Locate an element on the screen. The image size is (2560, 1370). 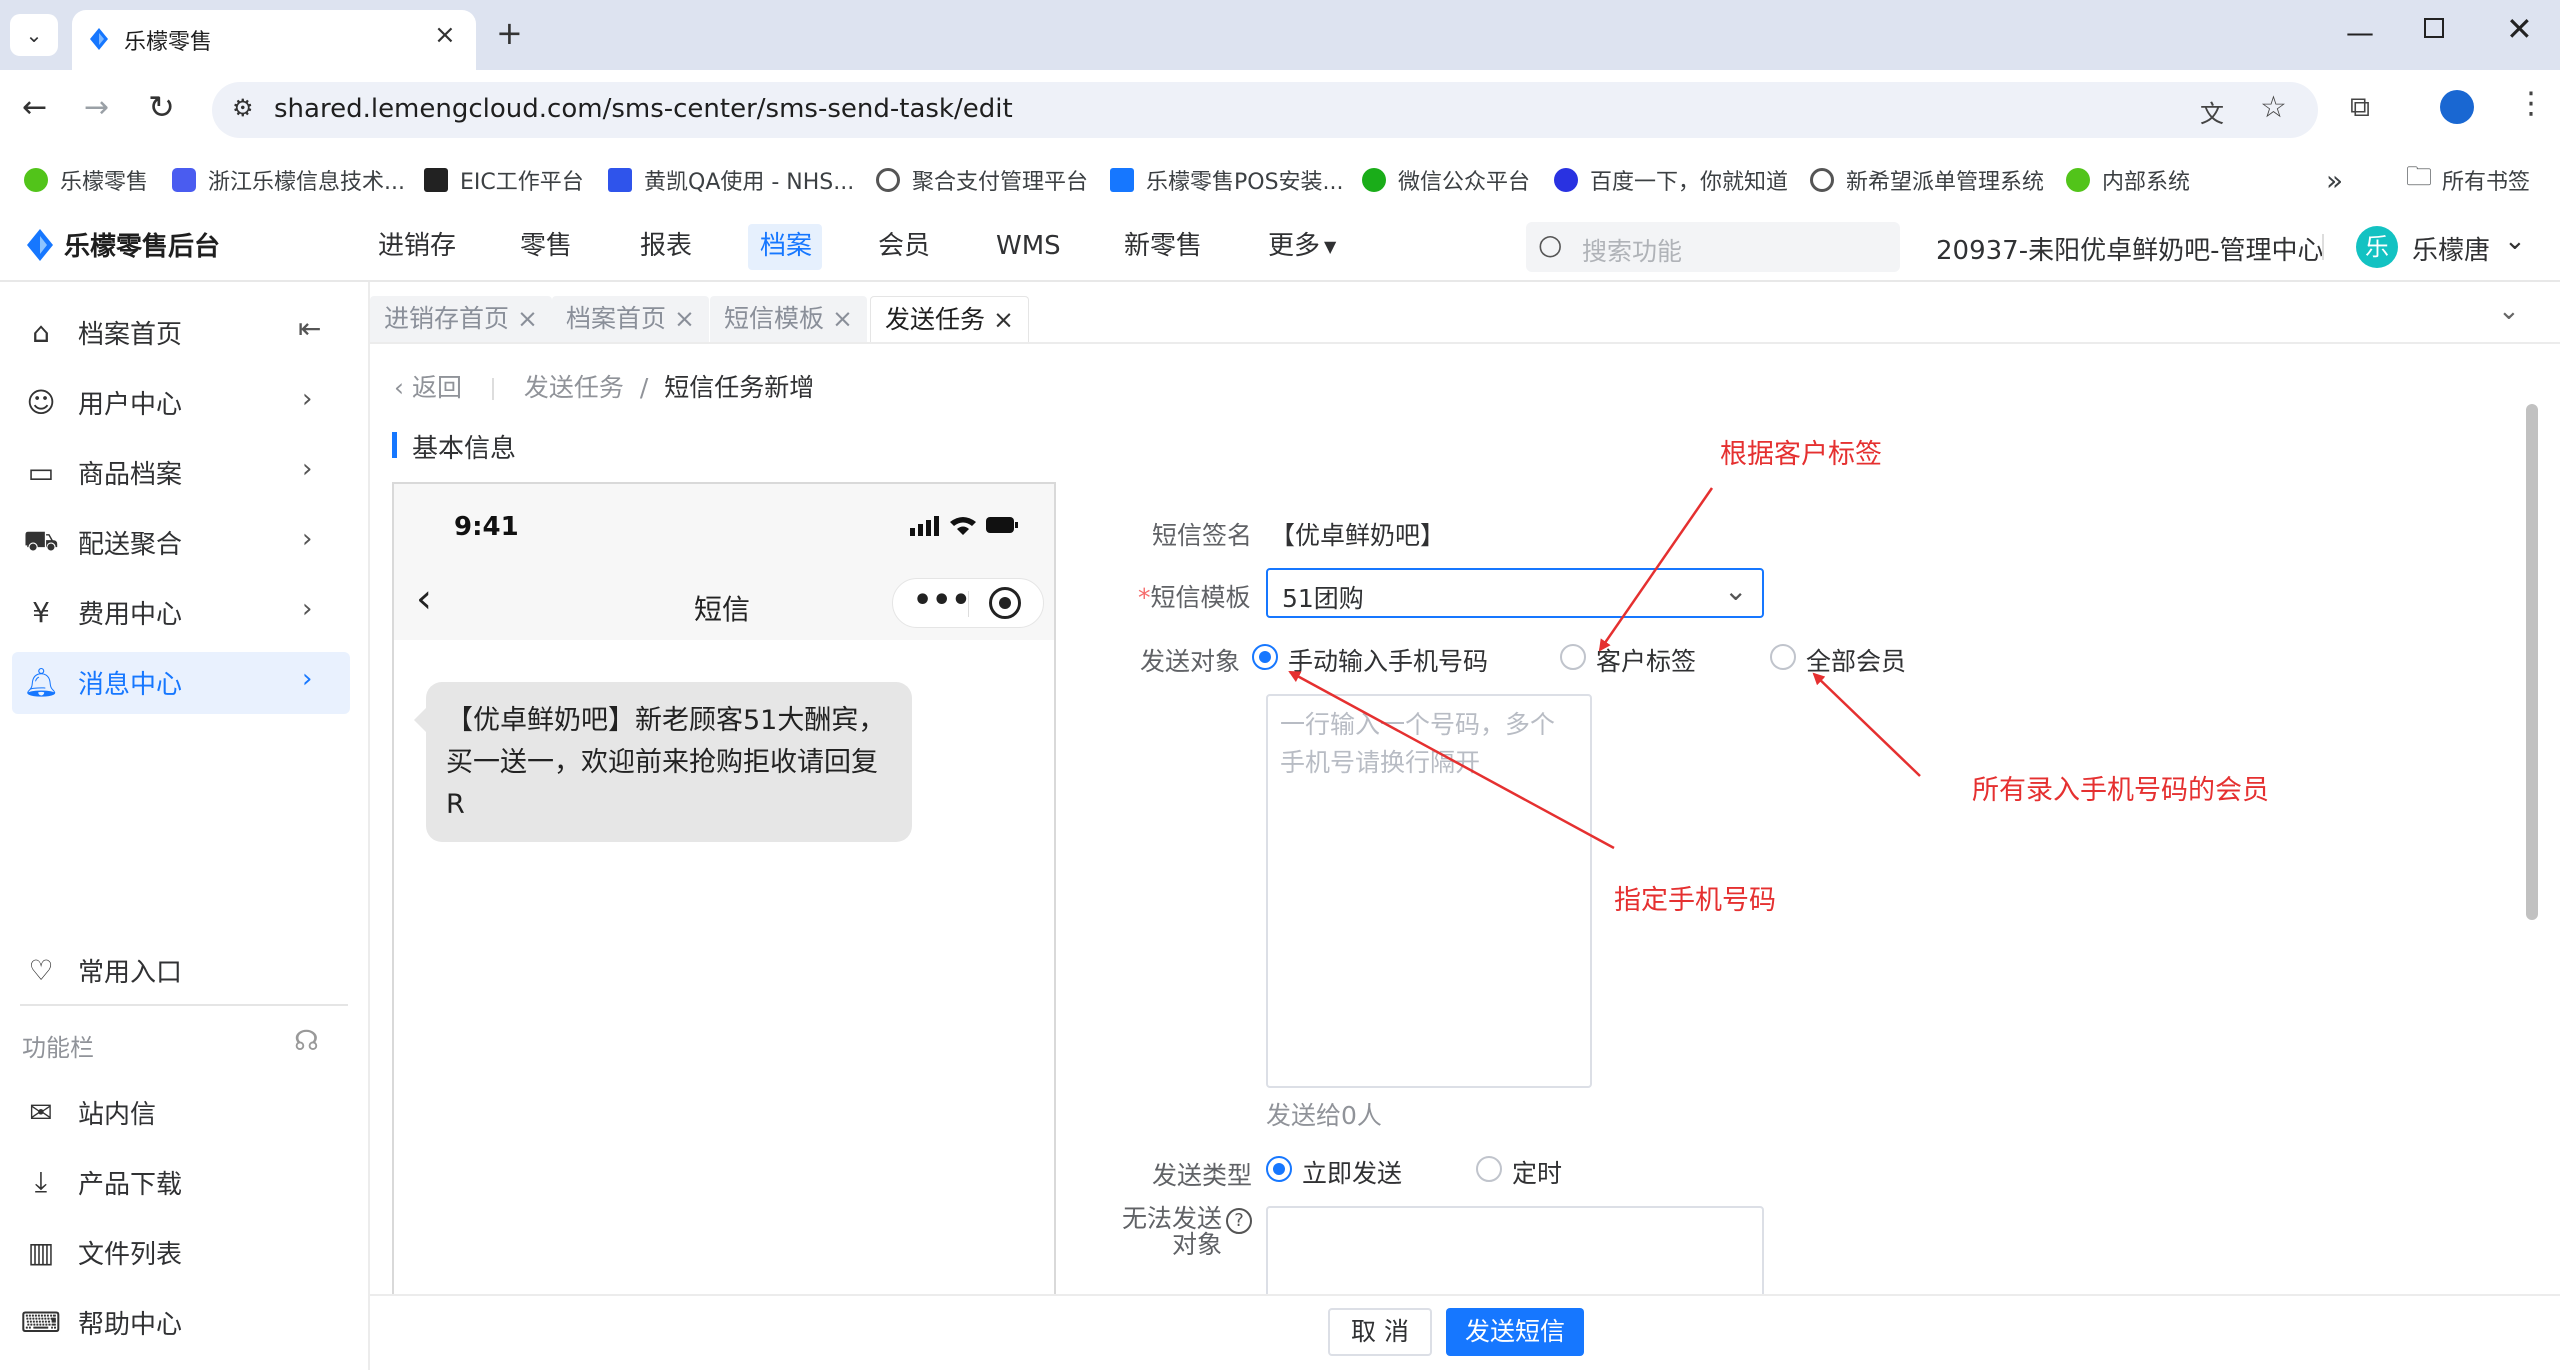
arrow-to-all-members is located at coordinates (1866, 724).